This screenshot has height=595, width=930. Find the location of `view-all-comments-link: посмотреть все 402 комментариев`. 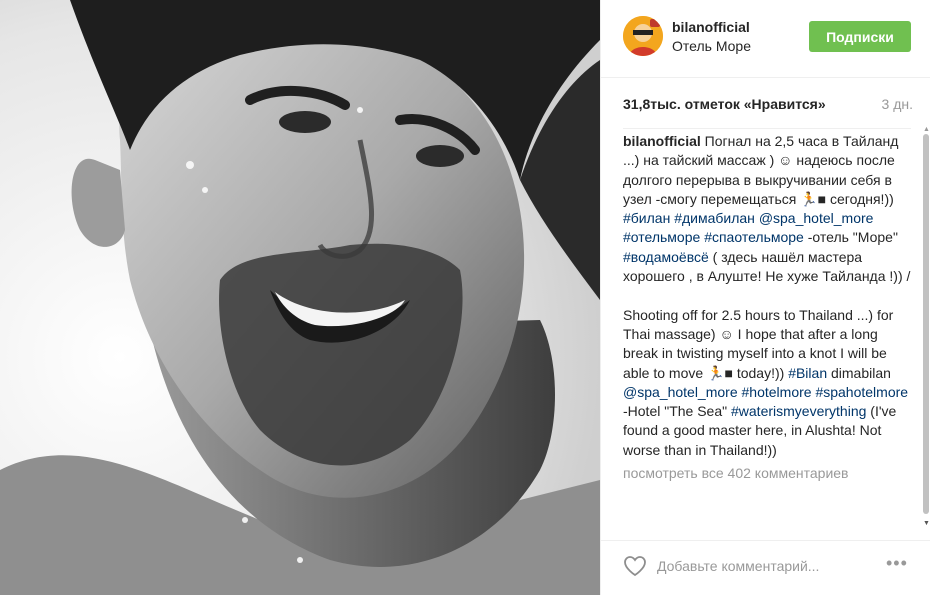

view-all-comments-link: посмотреть все 402 комментариев is located at coordinates (769, 473).